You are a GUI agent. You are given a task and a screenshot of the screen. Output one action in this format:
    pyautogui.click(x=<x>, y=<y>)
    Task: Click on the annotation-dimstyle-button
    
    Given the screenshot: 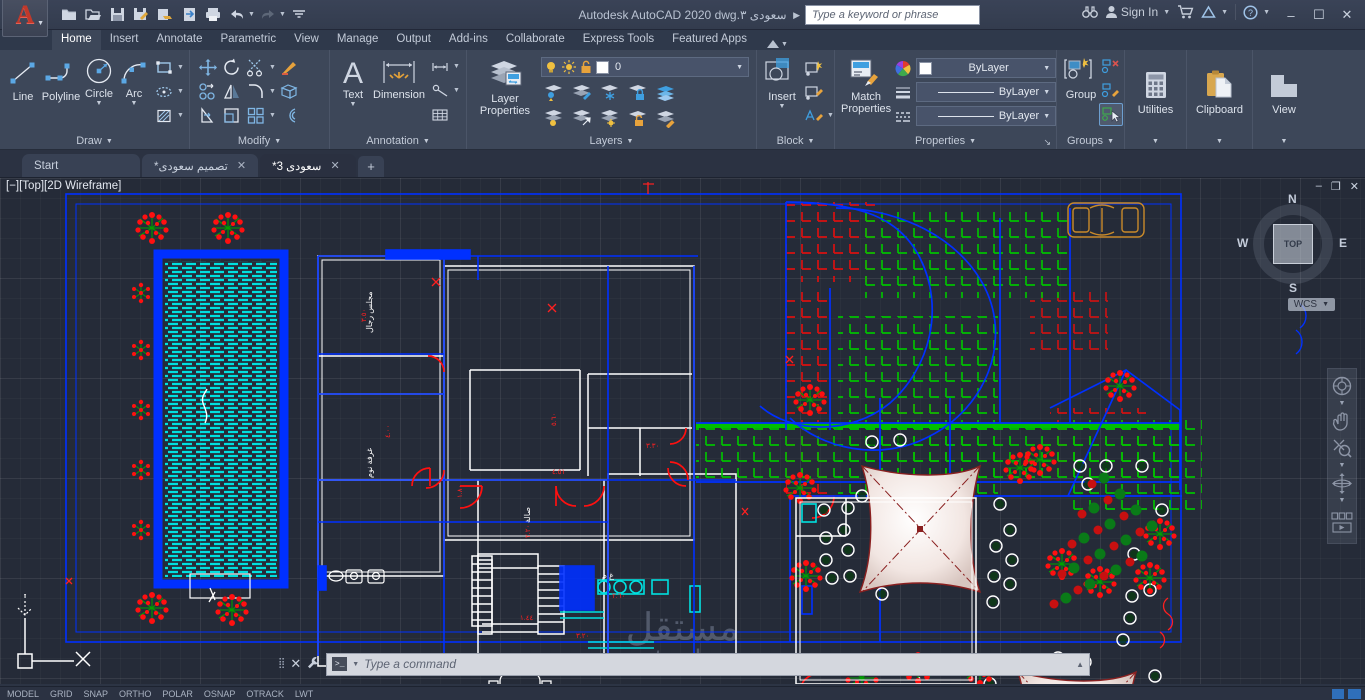 What is the action you would take?
    pyautogui.click(x=440, y=66)
    